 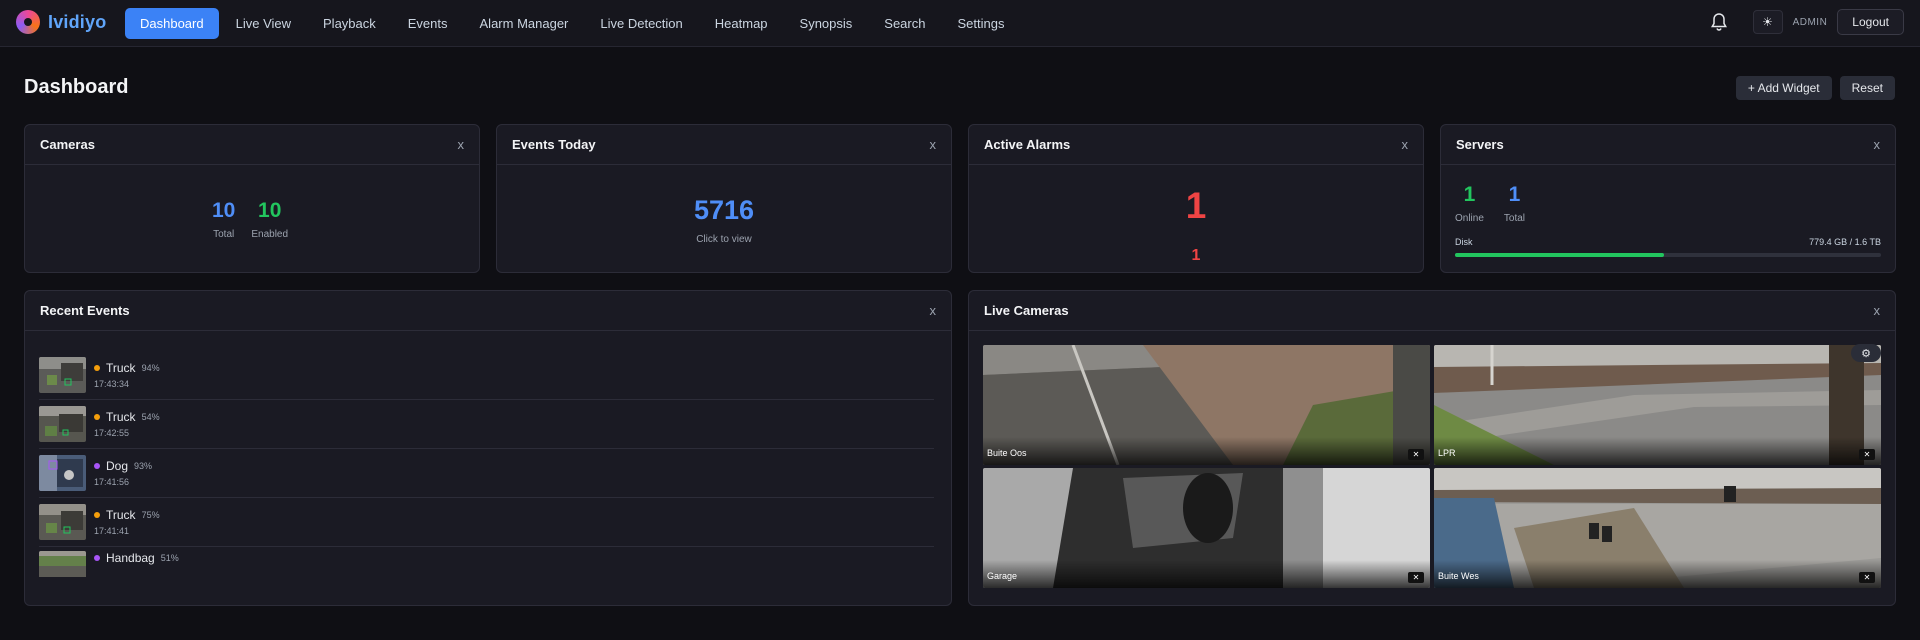 I want to click on event-row: Truck 94% 17:43:34, so click(x=486, y=375).